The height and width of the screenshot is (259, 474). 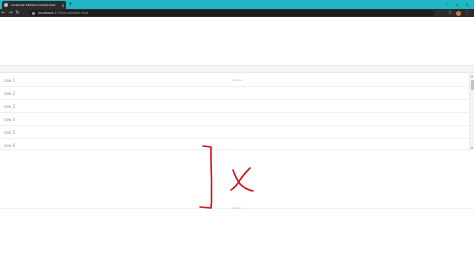 What do you see at coordinates (226, 177) in the screenshot?
I see `red-annotation-overlay` at bounding box center [226, 177].